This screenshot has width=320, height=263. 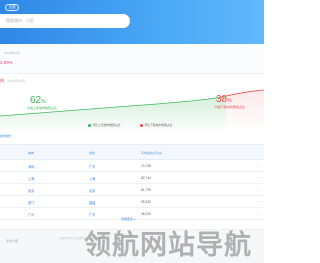 What do you see at coordinates (230, 107) in the screenshot?
I see `fall-caption: 价格下跌城市数量占比` at bounding box center [230, 107].